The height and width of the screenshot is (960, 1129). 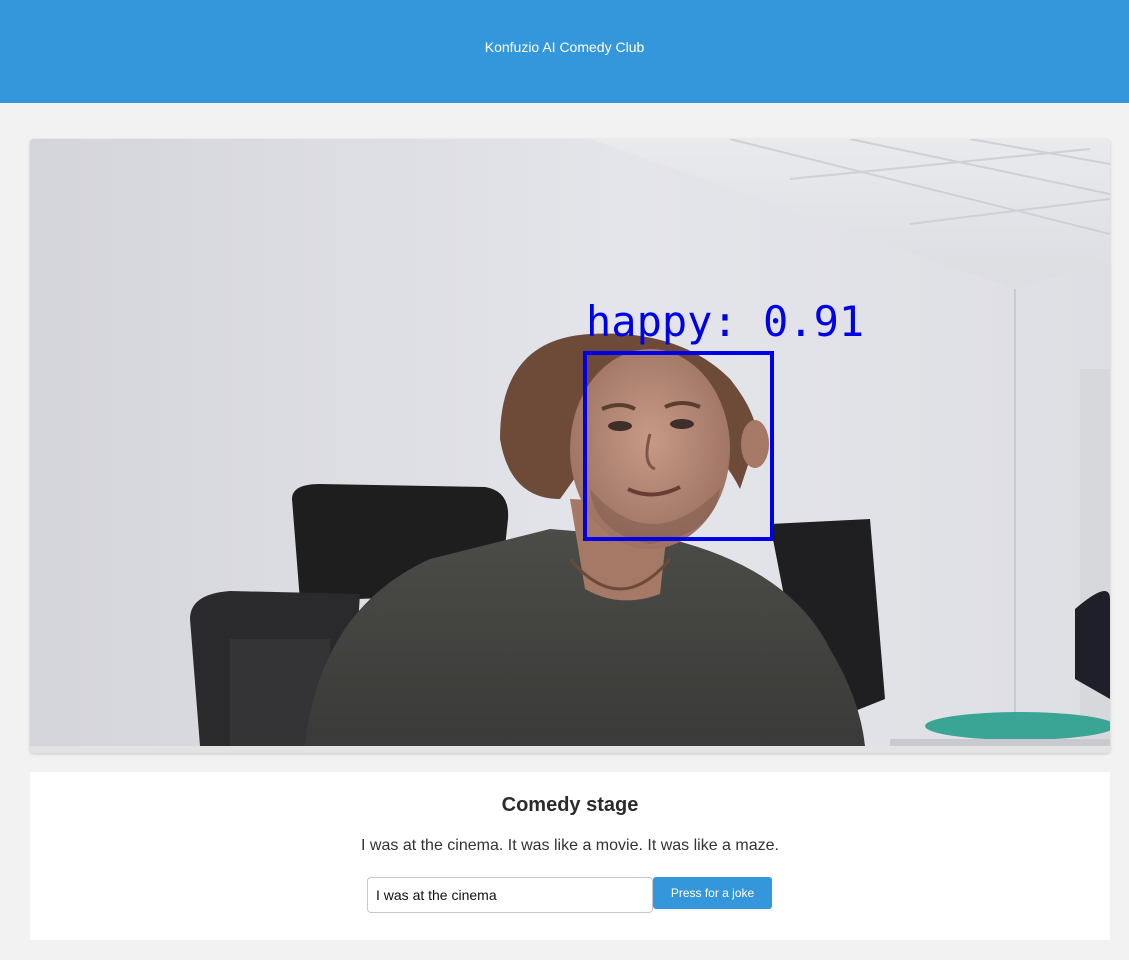 I want to click on press-for-joke-button: Press for a joke, so click(x=712, y=893).